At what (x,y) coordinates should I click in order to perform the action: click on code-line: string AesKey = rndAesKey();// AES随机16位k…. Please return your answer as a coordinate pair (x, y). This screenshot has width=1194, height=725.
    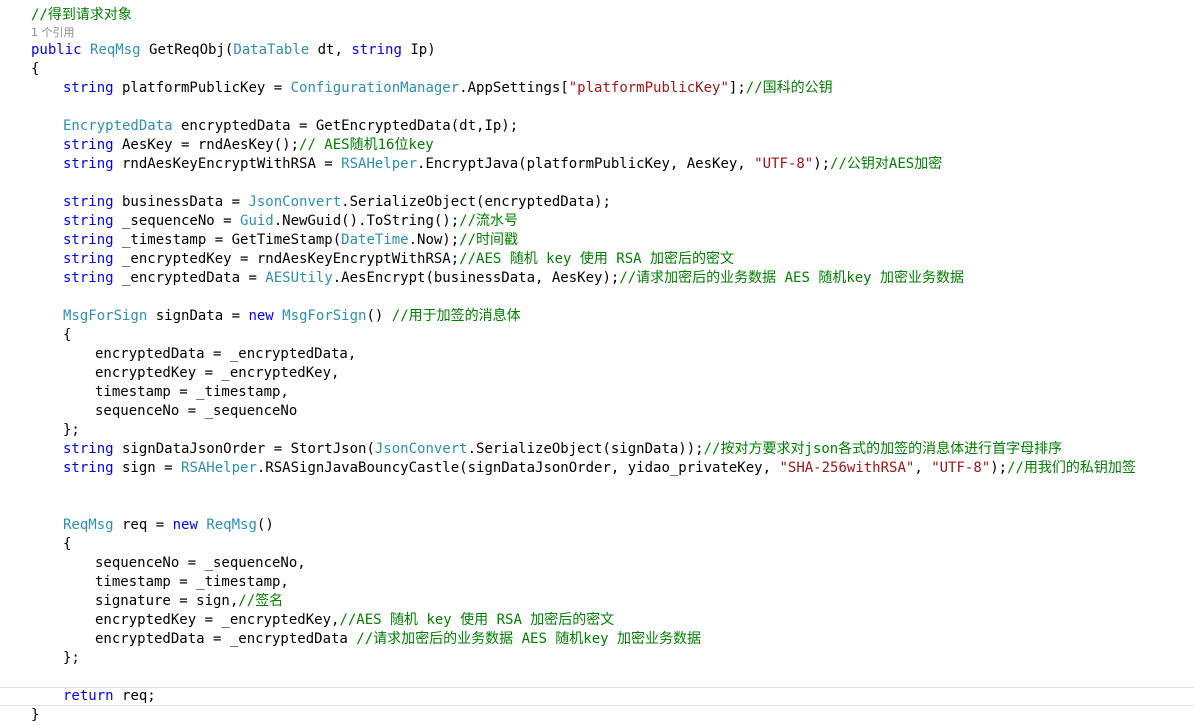
    Looking at the image, I should click on (597, 145).